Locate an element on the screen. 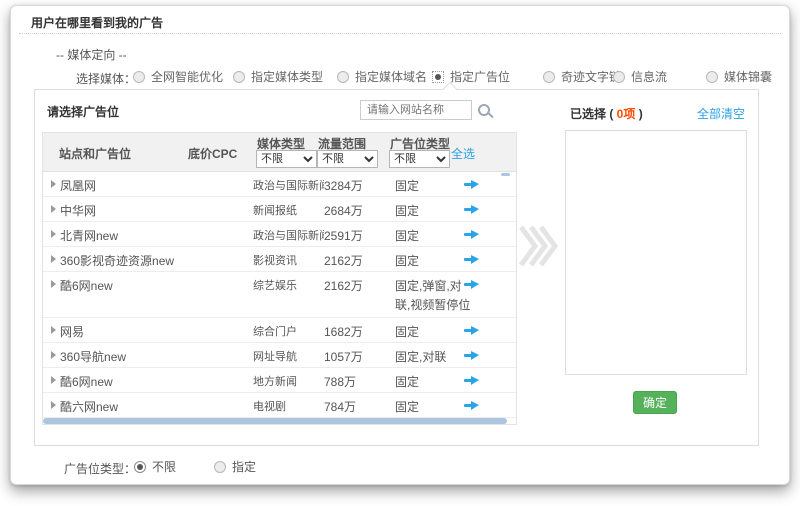  table-row: 360导航new 网址导航 1057万 固定,对联 is located at coordinates (279, 355).